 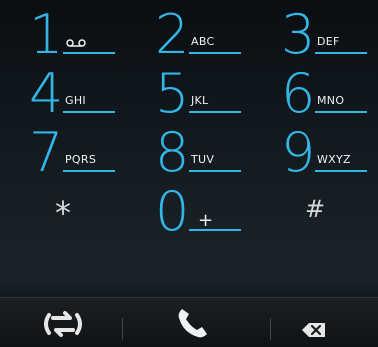 I want to click on key-2-underline, so click(x=215, y=53).